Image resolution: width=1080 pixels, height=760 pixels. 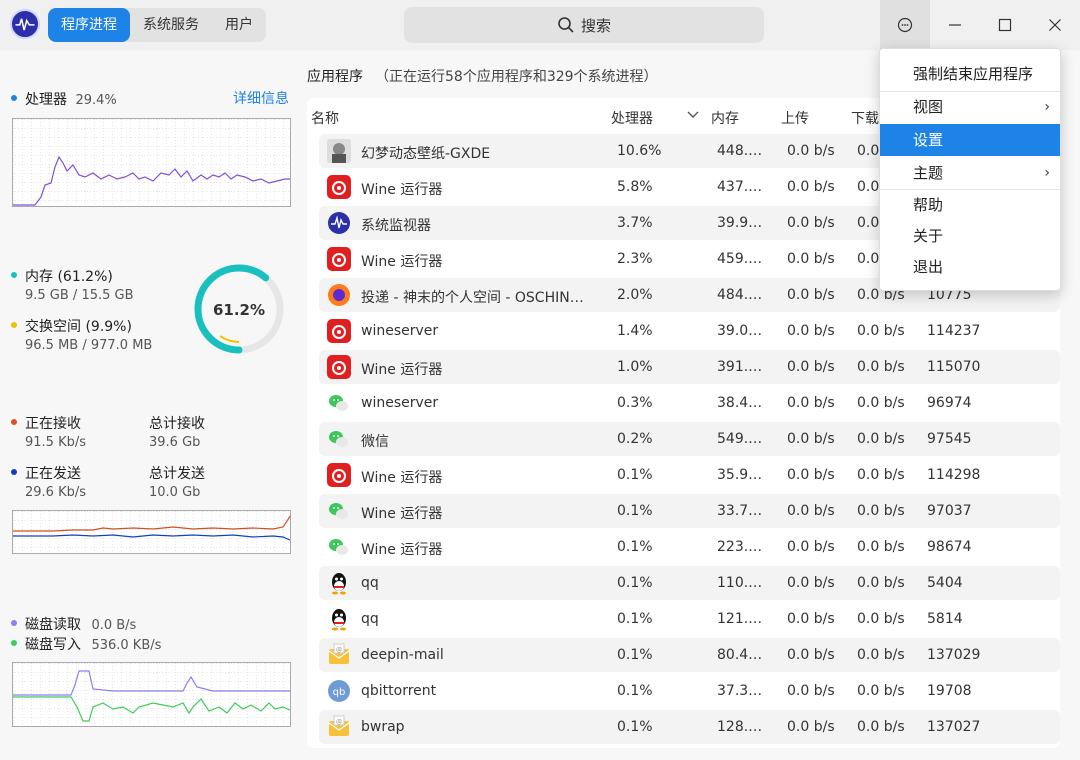 I want to click on column-upload: 上传, so click(x=795, y=118).